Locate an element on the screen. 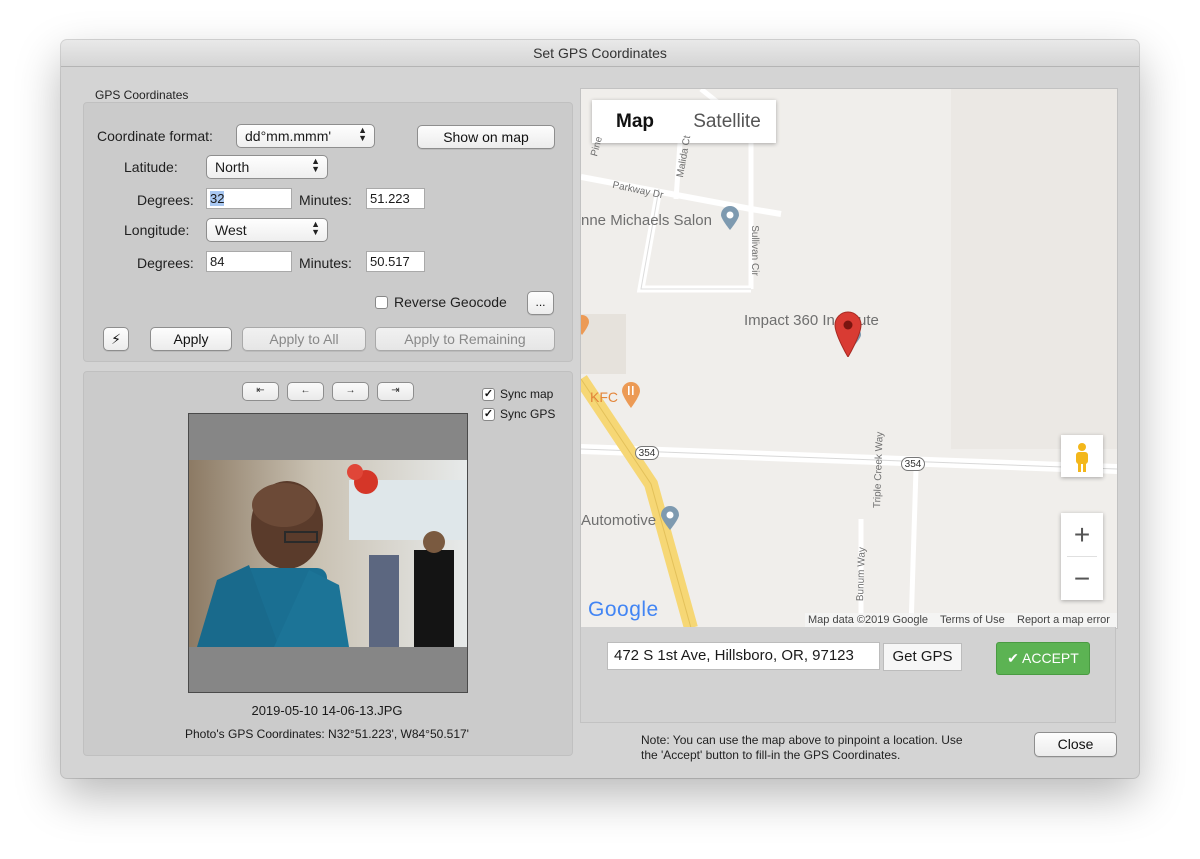 This screenshot has height=859, width=1200. kfc-poi-marker-icon is located at coordinates (631, 395).